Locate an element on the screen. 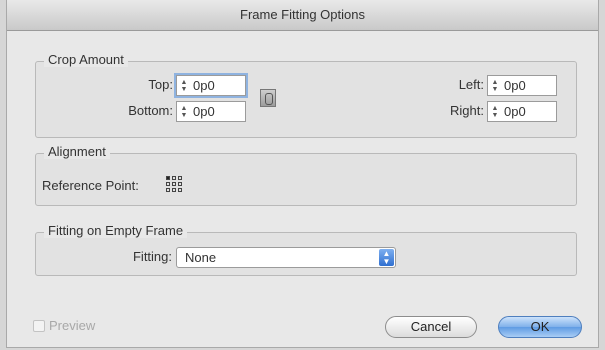  reference-point-icon is located at coordinates (174, 184).